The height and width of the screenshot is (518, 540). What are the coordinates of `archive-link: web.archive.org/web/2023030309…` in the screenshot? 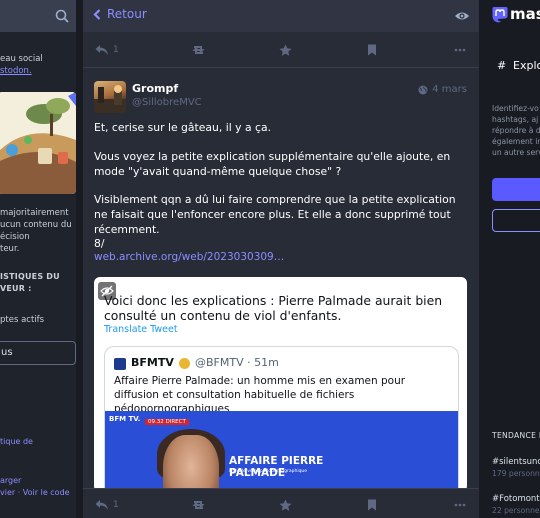 It's located at (189, 257).